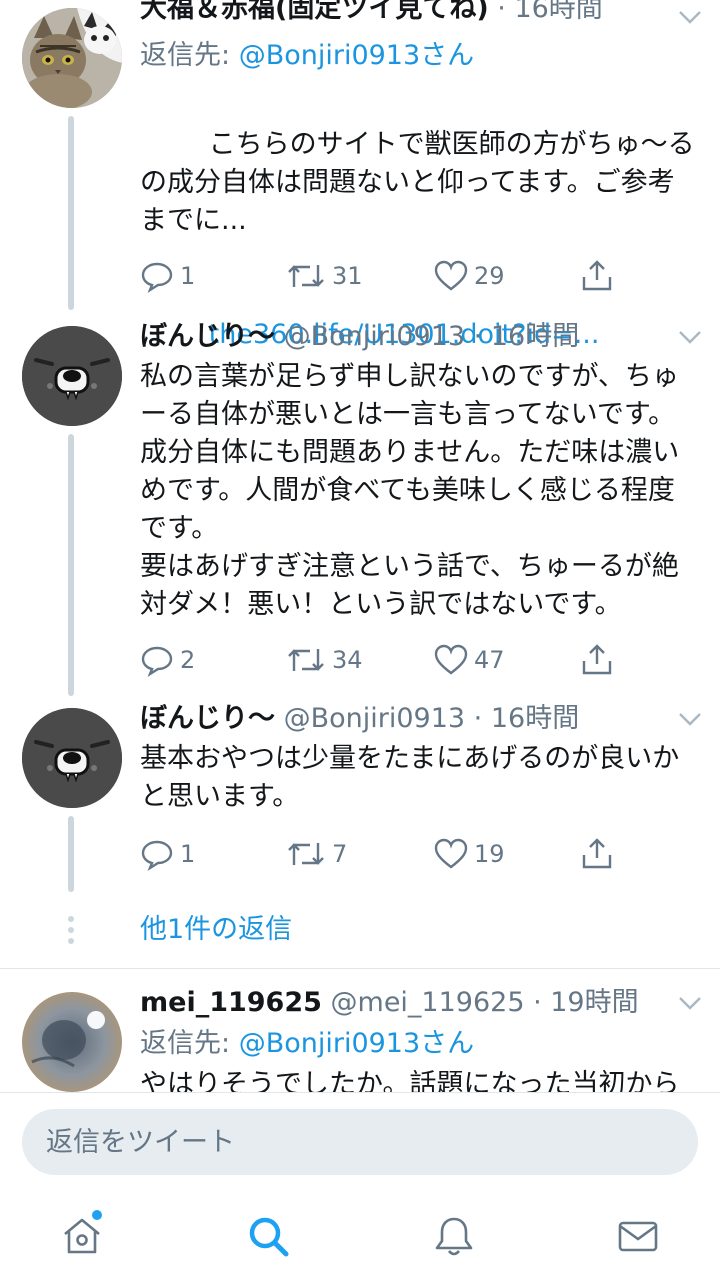 This screenshot has height=1280, width=720. Describe the element at coordinates (360, 931) in the screenshot. I see `show-more-replies: 他1件の返信` at that location.